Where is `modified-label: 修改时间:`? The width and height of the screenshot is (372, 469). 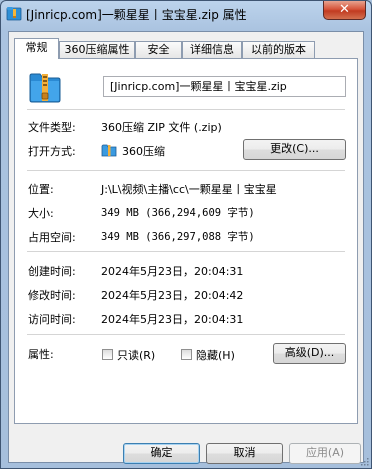 modified-label: 修改时间: is located at coordinates (52, 295).